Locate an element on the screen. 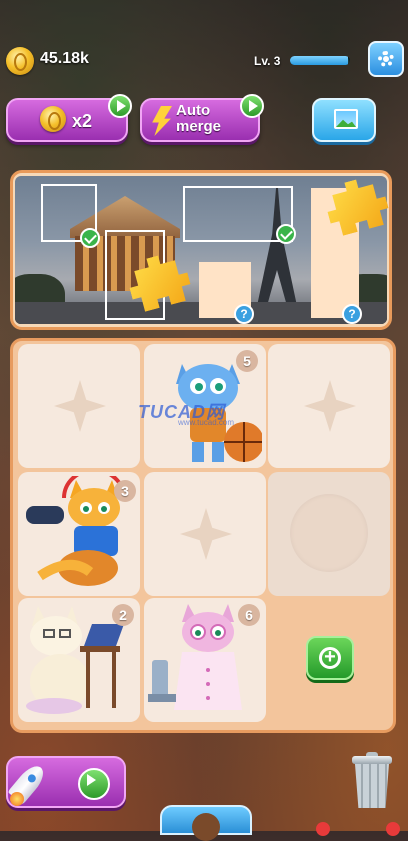 Image resolution: width=408 pixels, height=841 pixels. settings-button is located at coordinates (386, 59).